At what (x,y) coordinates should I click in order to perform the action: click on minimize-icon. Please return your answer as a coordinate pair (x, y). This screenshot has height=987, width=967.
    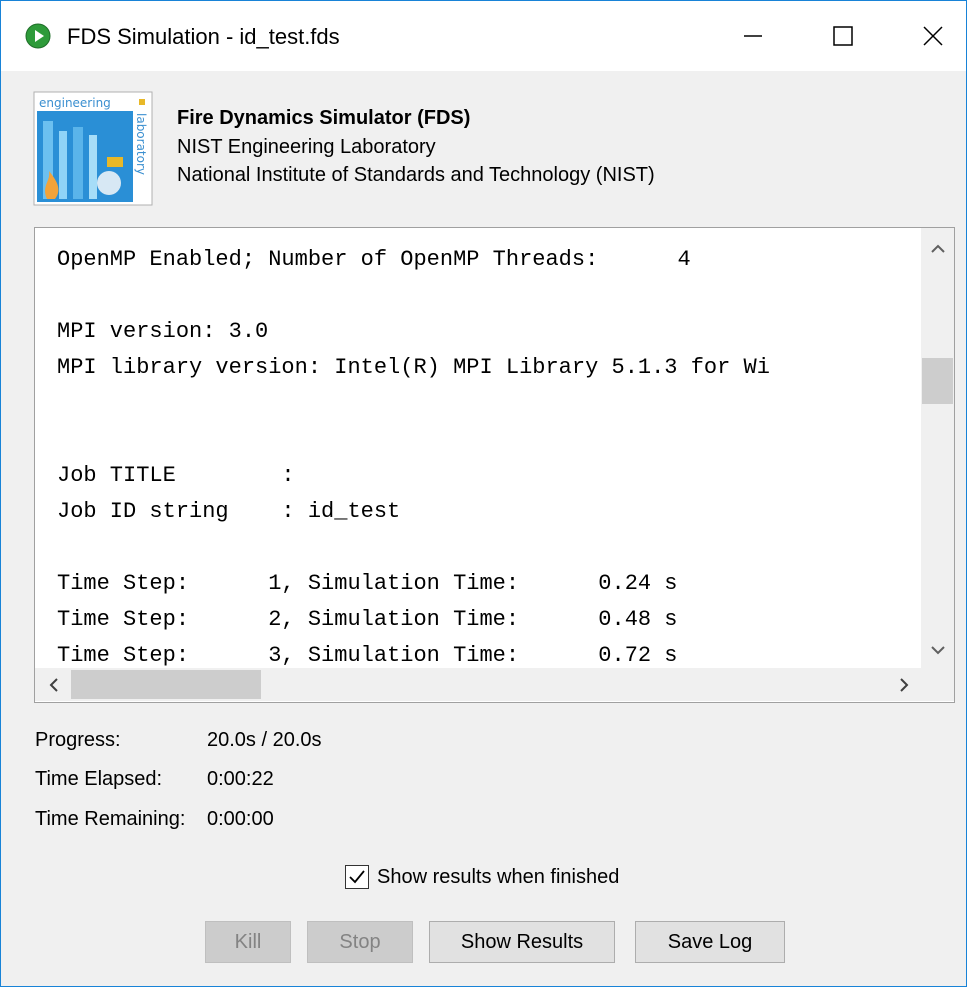
    Looking at the image, I should click on (753, 36).